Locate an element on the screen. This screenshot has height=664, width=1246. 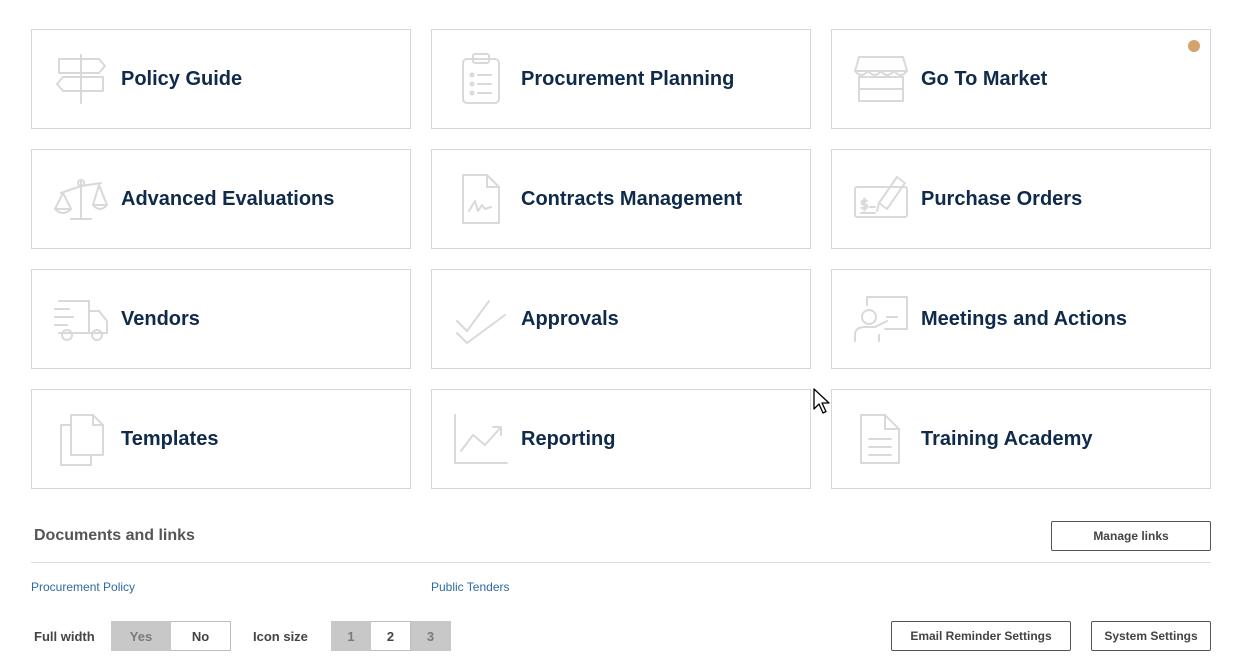
full-width-no: No is located at coordinates (201, 636).